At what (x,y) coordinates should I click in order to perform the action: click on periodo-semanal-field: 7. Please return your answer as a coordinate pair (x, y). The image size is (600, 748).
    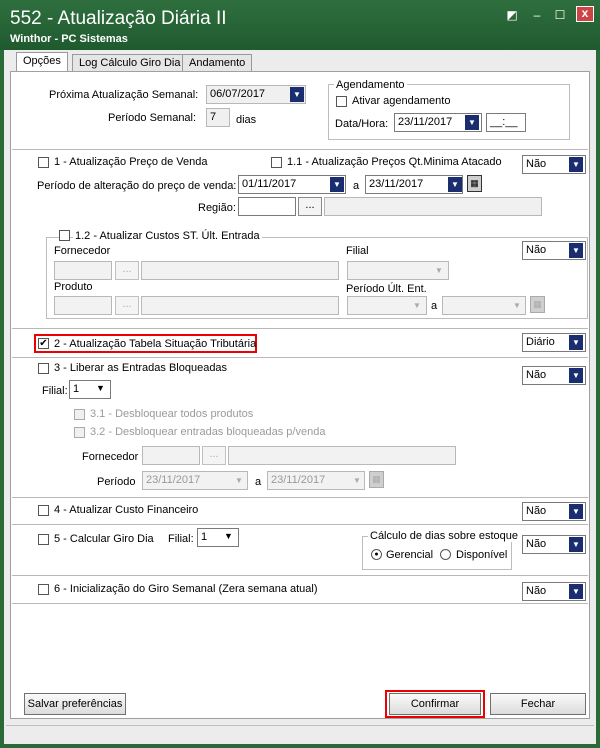
    Looking at the image, I should click on (218, 117).